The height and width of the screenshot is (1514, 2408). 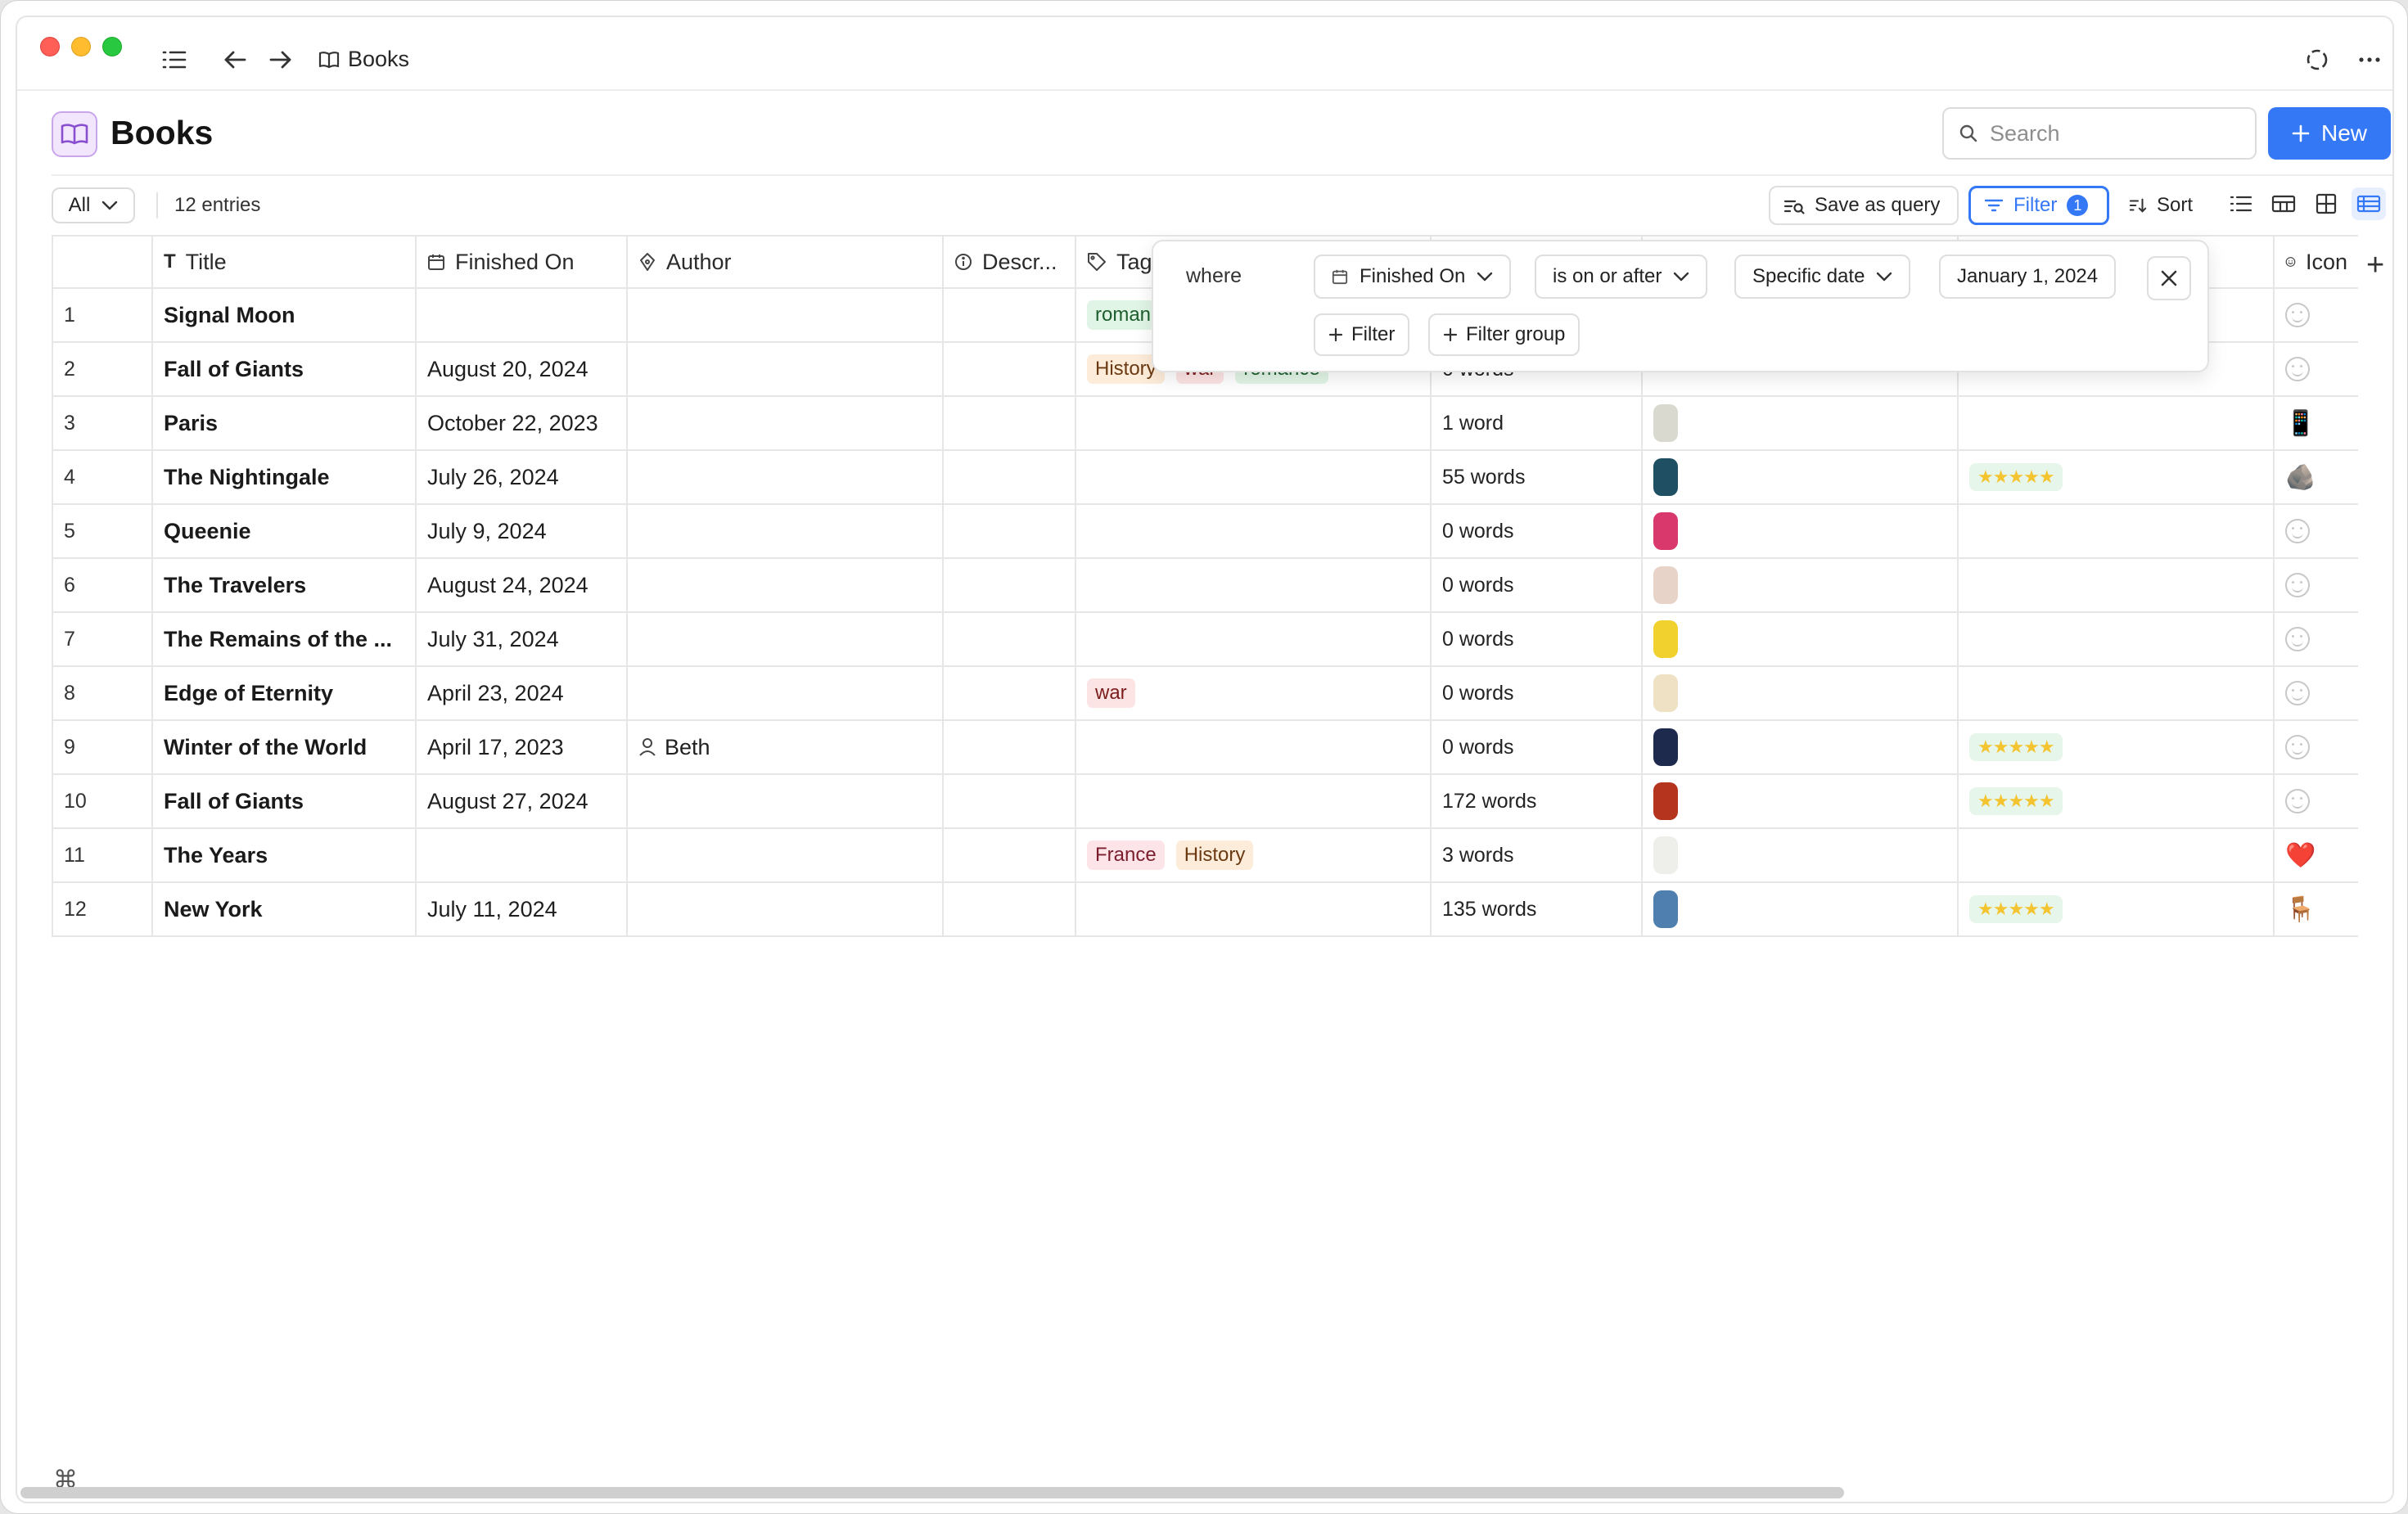 What do you see at coordinates (2300, 423) in the screenshot?
I see `emoji-icon: 📱` at bounding box center [2300, 423].